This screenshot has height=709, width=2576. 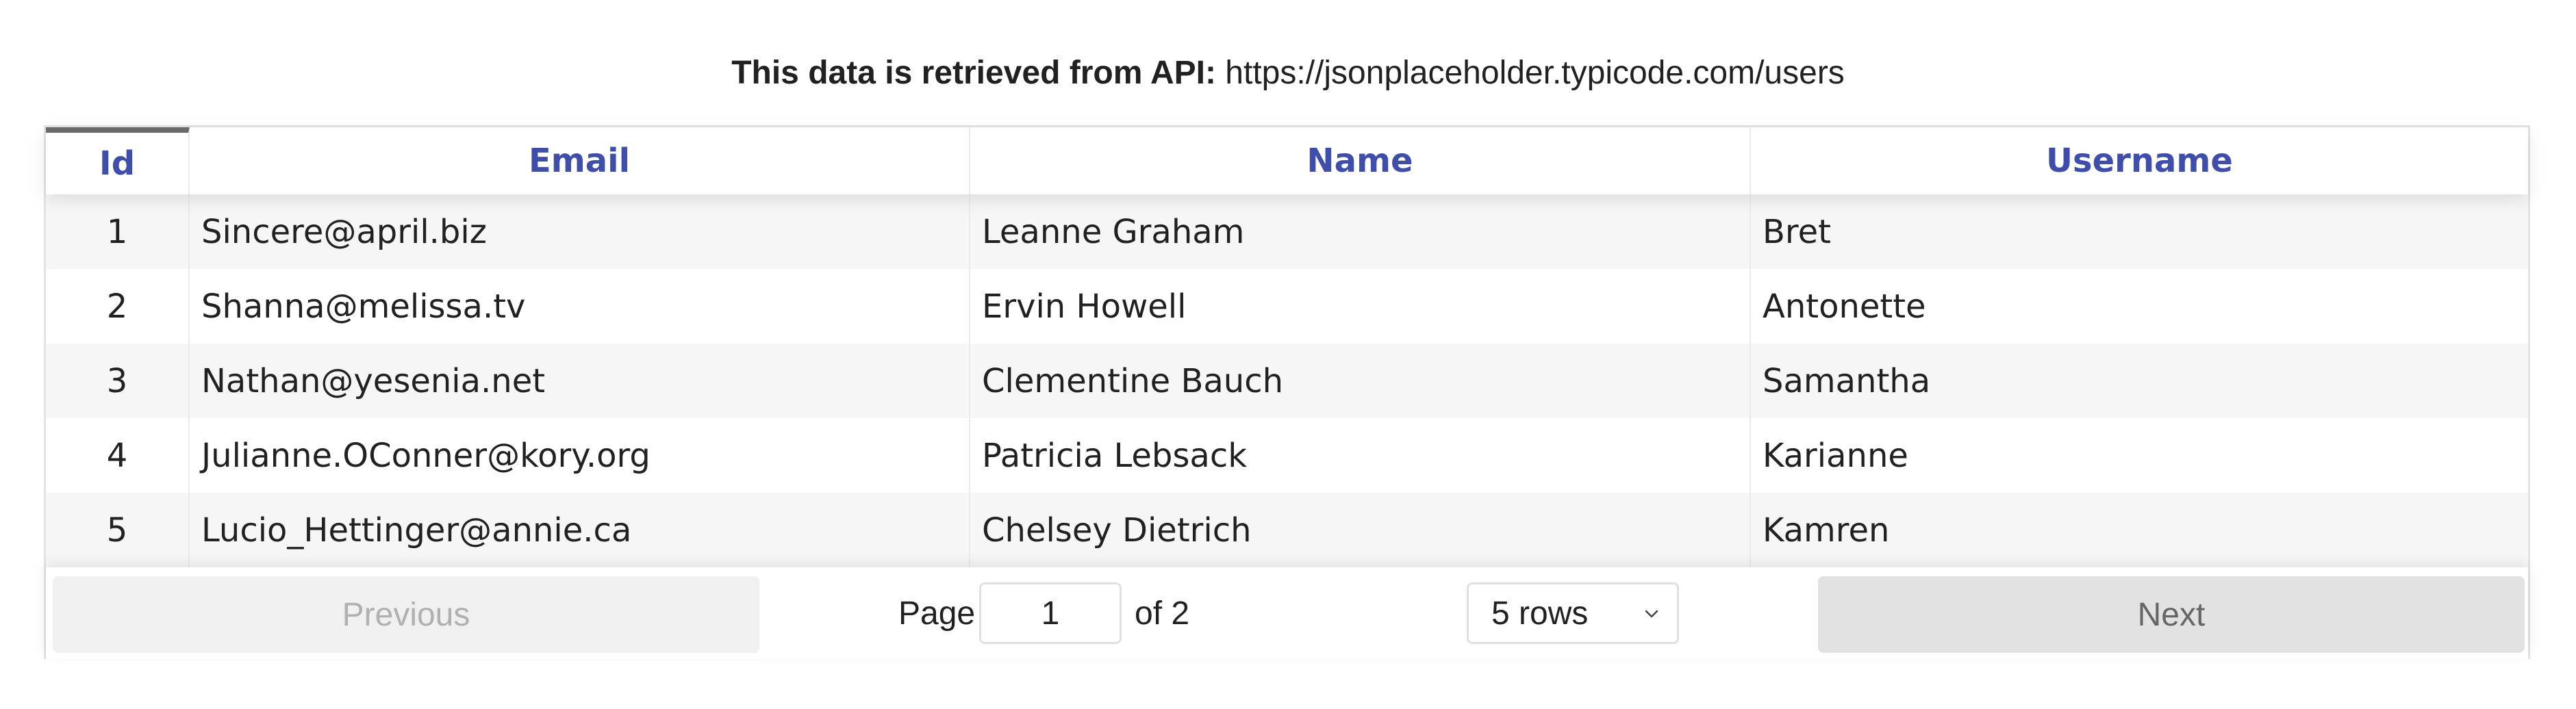 What do you see at coordinates (1835, 455) in the screenshot?
I see `cell-username: Karianne` at bounding box center [1835, 455].